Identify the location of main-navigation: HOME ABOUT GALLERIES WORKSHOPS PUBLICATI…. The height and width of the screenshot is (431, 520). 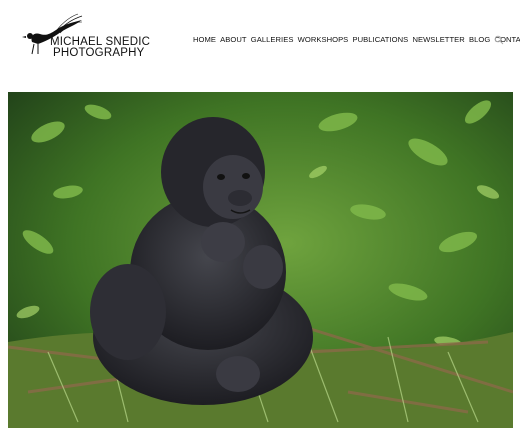
(356, 39).